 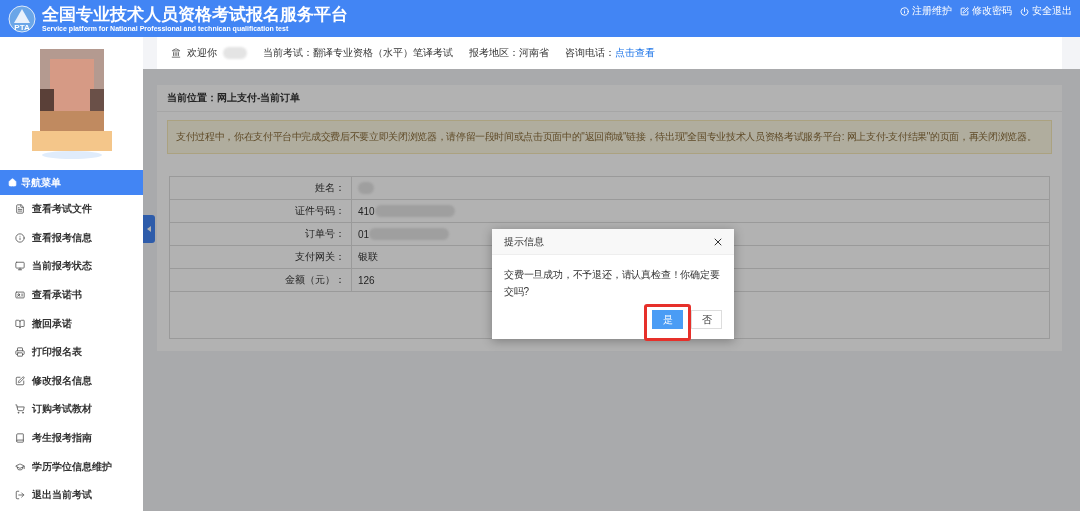 I want to click on id-card-icon, so click(x=20, y=295).